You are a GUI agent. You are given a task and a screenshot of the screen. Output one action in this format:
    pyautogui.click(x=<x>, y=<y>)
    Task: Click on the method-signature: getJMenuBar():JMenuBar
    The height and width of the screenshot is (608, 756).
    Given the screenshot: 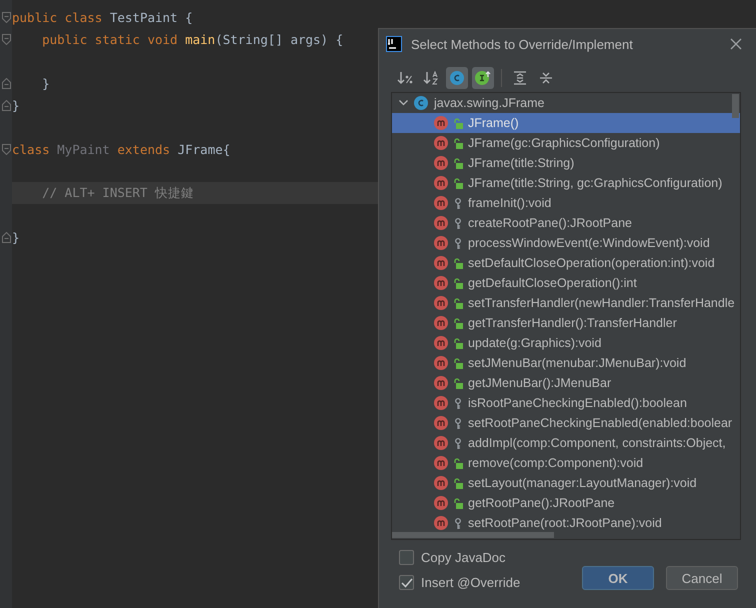 What is the action you would take?
    pyautogui.click(x=540, y=383)
    